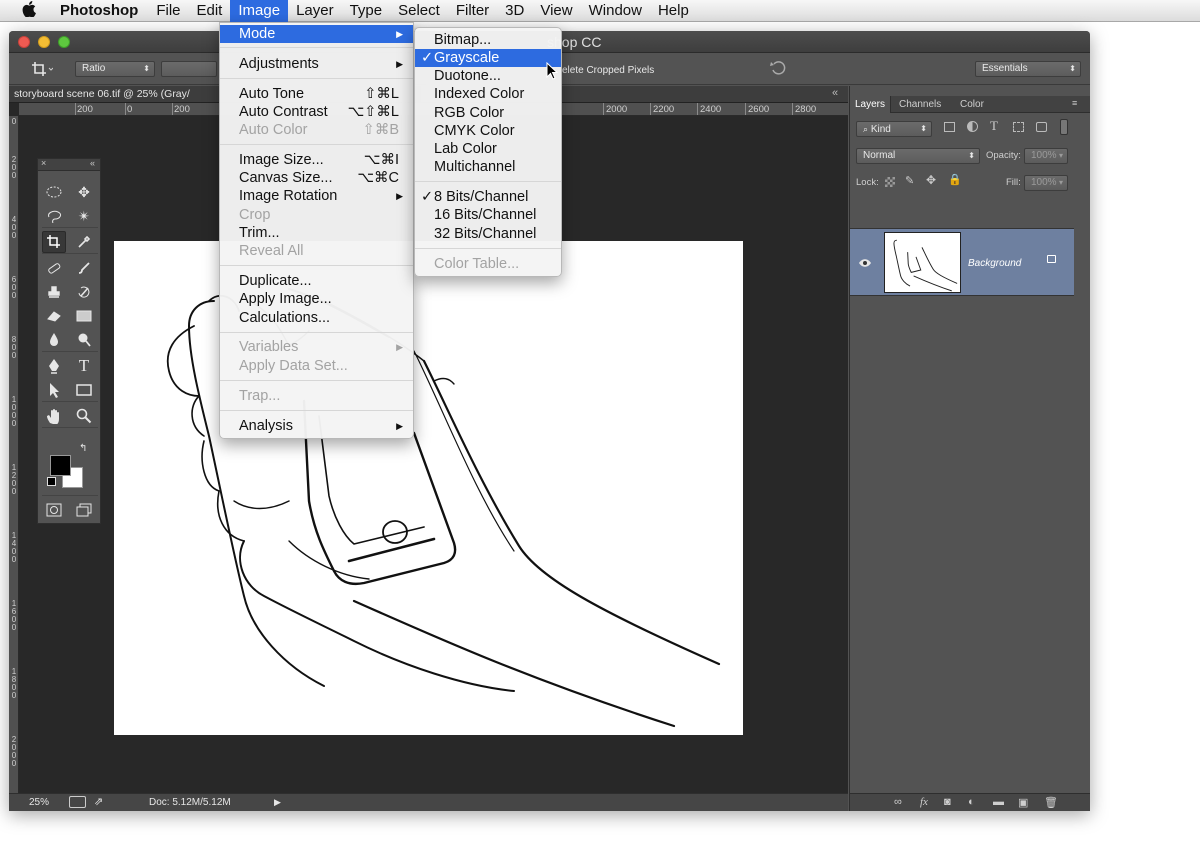 This screenshot has height=861, width=1200. I want to click on menu-help: Help, so click(673, 11).